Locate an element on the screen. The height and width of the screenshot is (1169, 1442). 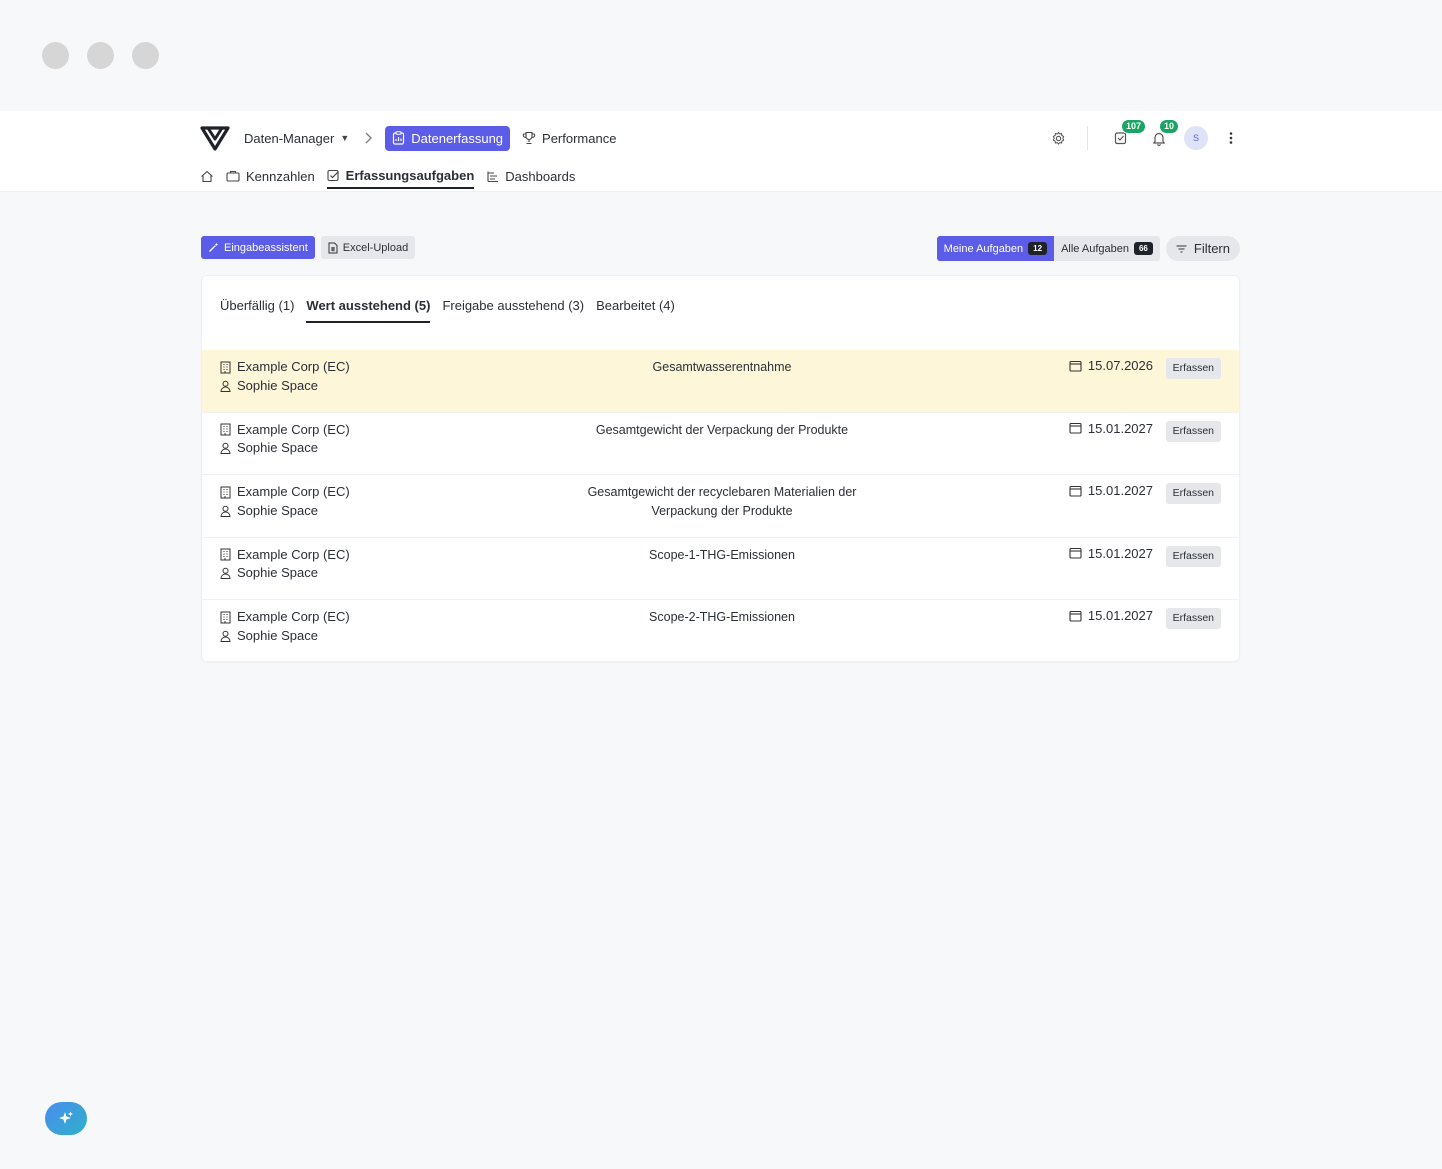
tasks-count-badge: 107 is located at coordinates (1134, 126).